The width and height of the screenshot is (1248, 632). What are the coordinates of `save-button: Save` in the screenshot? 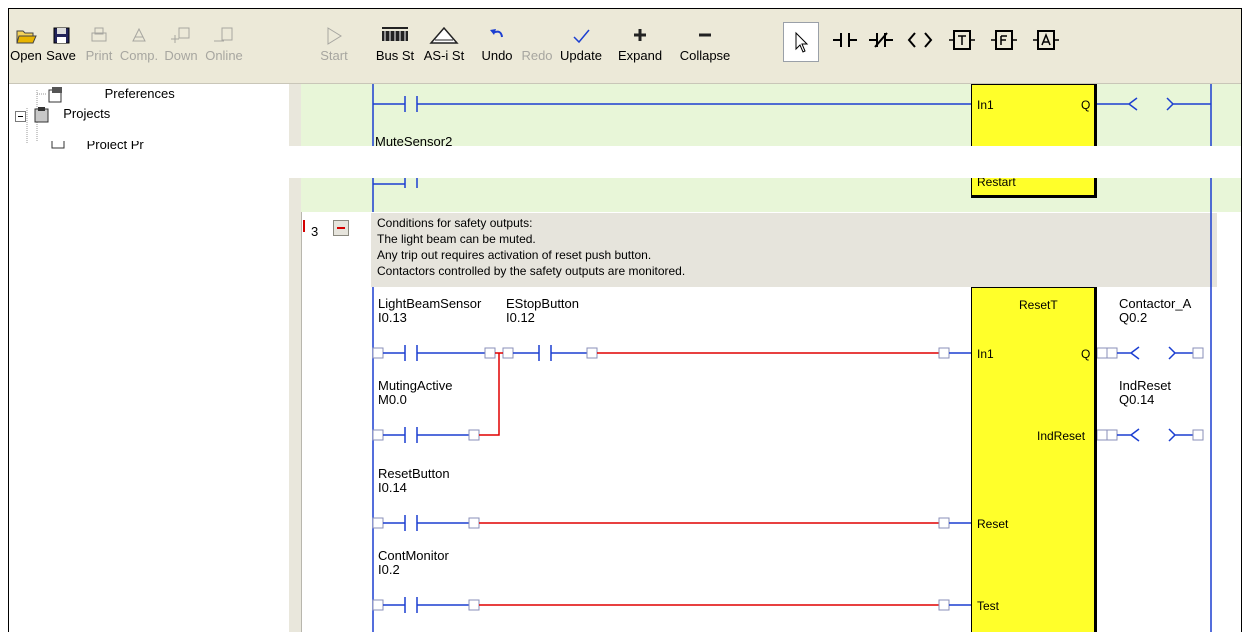 It's located at (61, 49).